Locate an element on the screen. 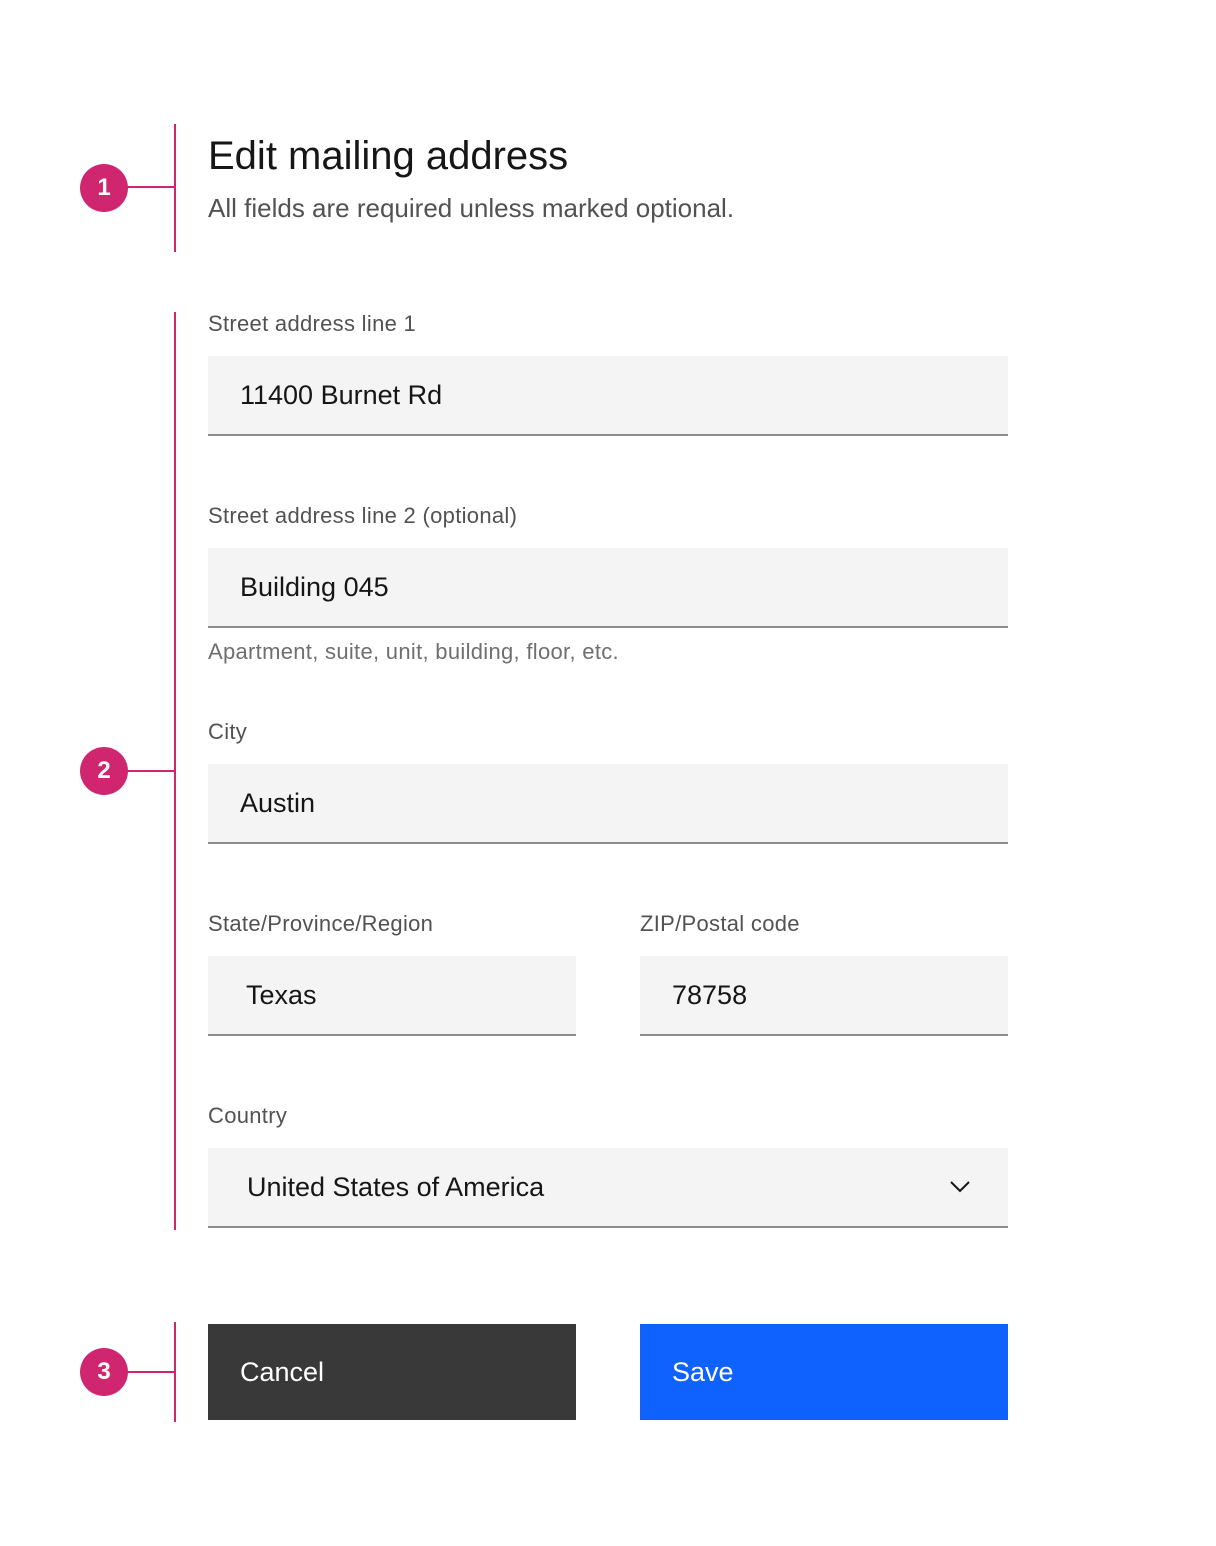 Image resolution: width=1216 pixels, height=1546 pixels. annotation-marker-1: 1 is located at coordinates (104, 188).